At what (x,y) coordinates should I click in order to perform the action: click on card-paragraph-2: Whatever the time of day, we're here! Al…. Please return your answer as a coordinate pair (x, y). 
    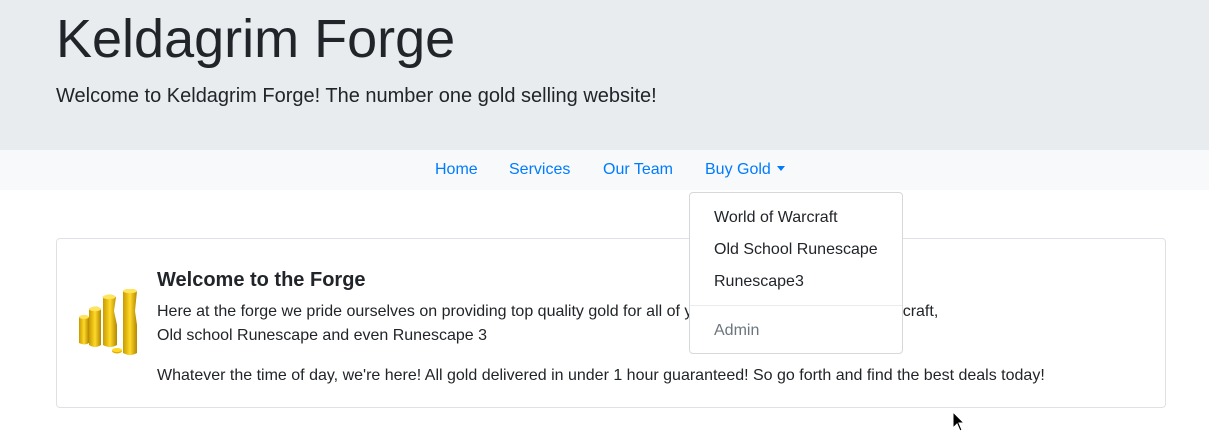
    Looking at the image, I should click on (601, 375).